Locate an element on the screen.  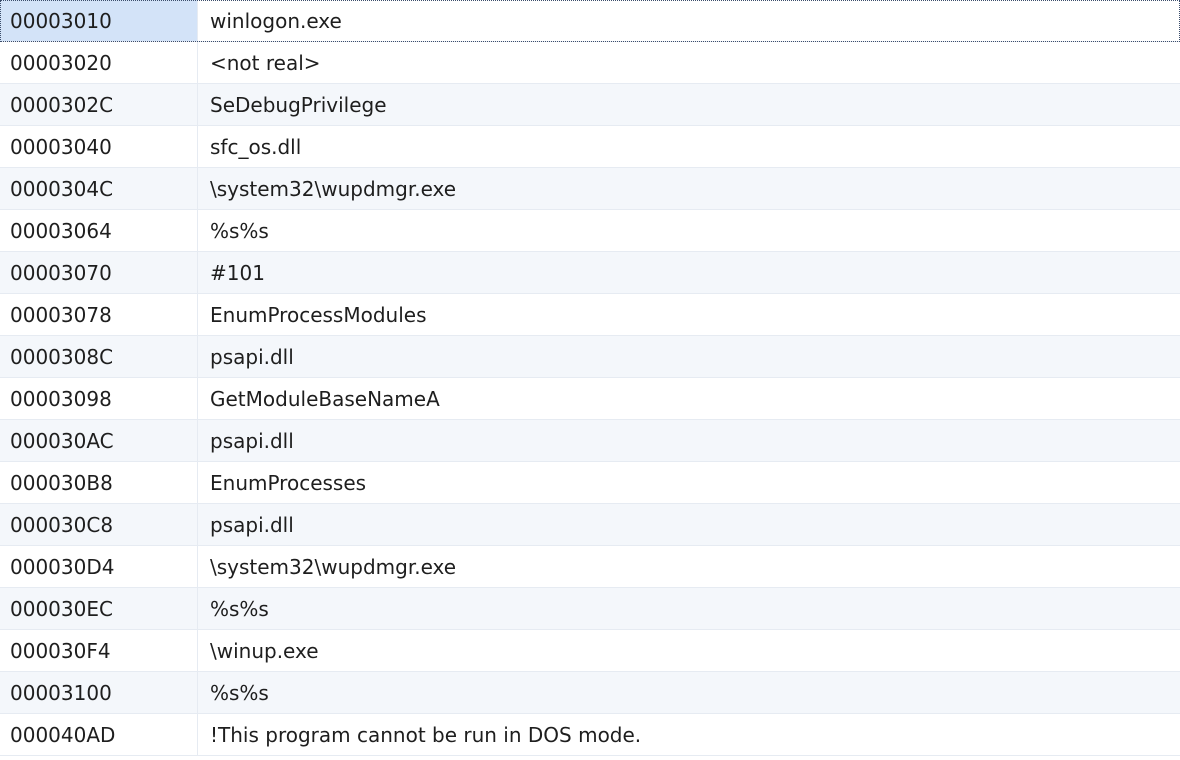
list-row: 0000304C \system32\wupdmgr.exe is located at coordinates (590, 189).